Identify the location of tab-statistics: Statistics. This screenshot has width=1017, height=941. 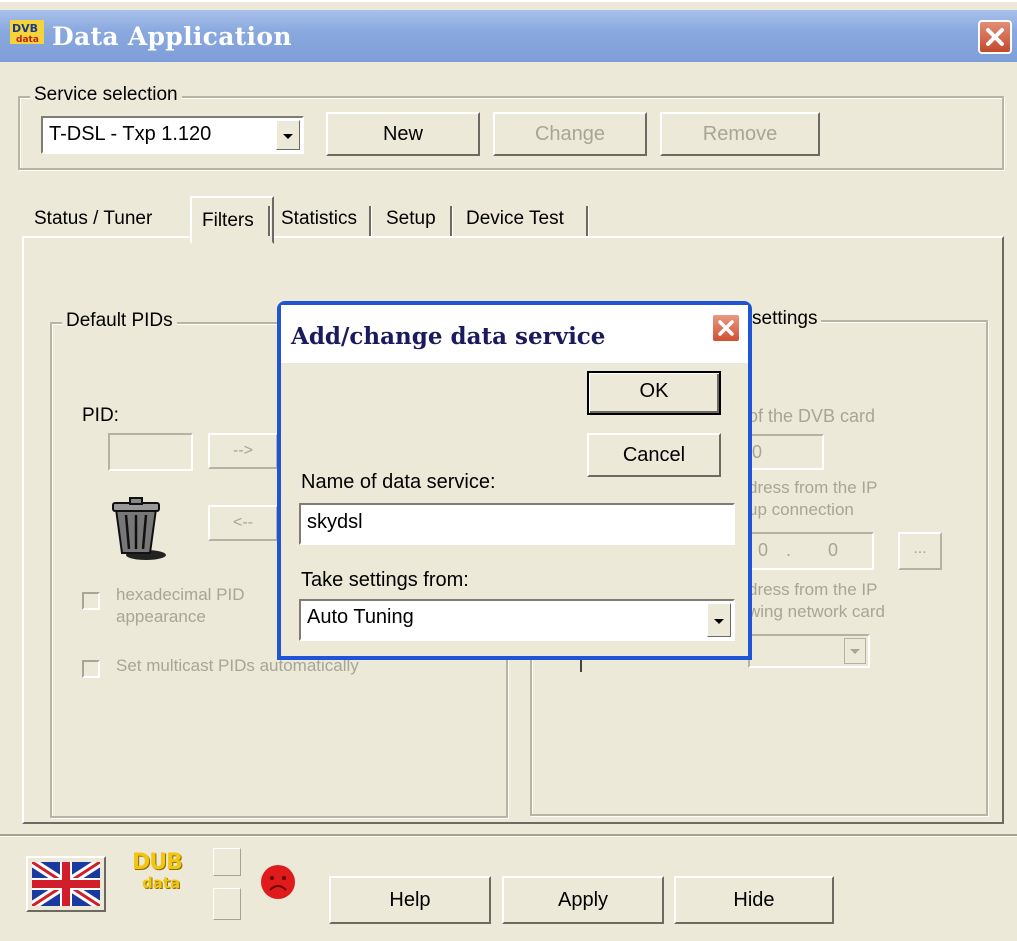
(319, 219).